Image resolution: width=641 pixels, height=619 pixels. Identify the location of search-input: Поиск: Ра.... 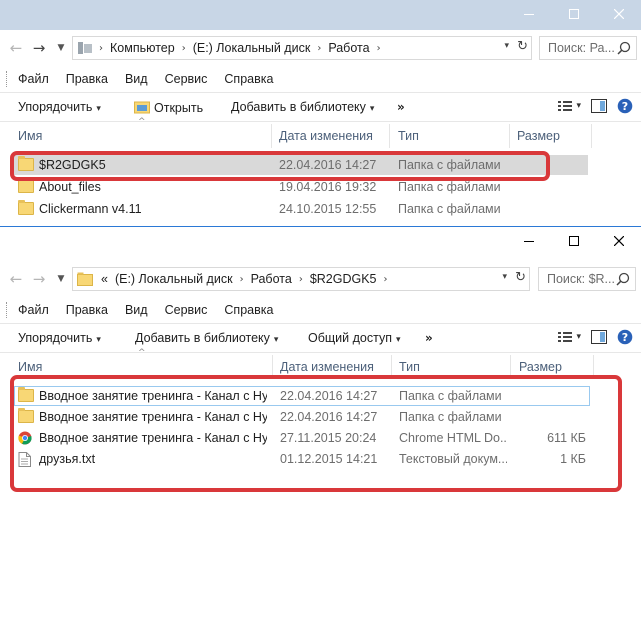
(588, 48).